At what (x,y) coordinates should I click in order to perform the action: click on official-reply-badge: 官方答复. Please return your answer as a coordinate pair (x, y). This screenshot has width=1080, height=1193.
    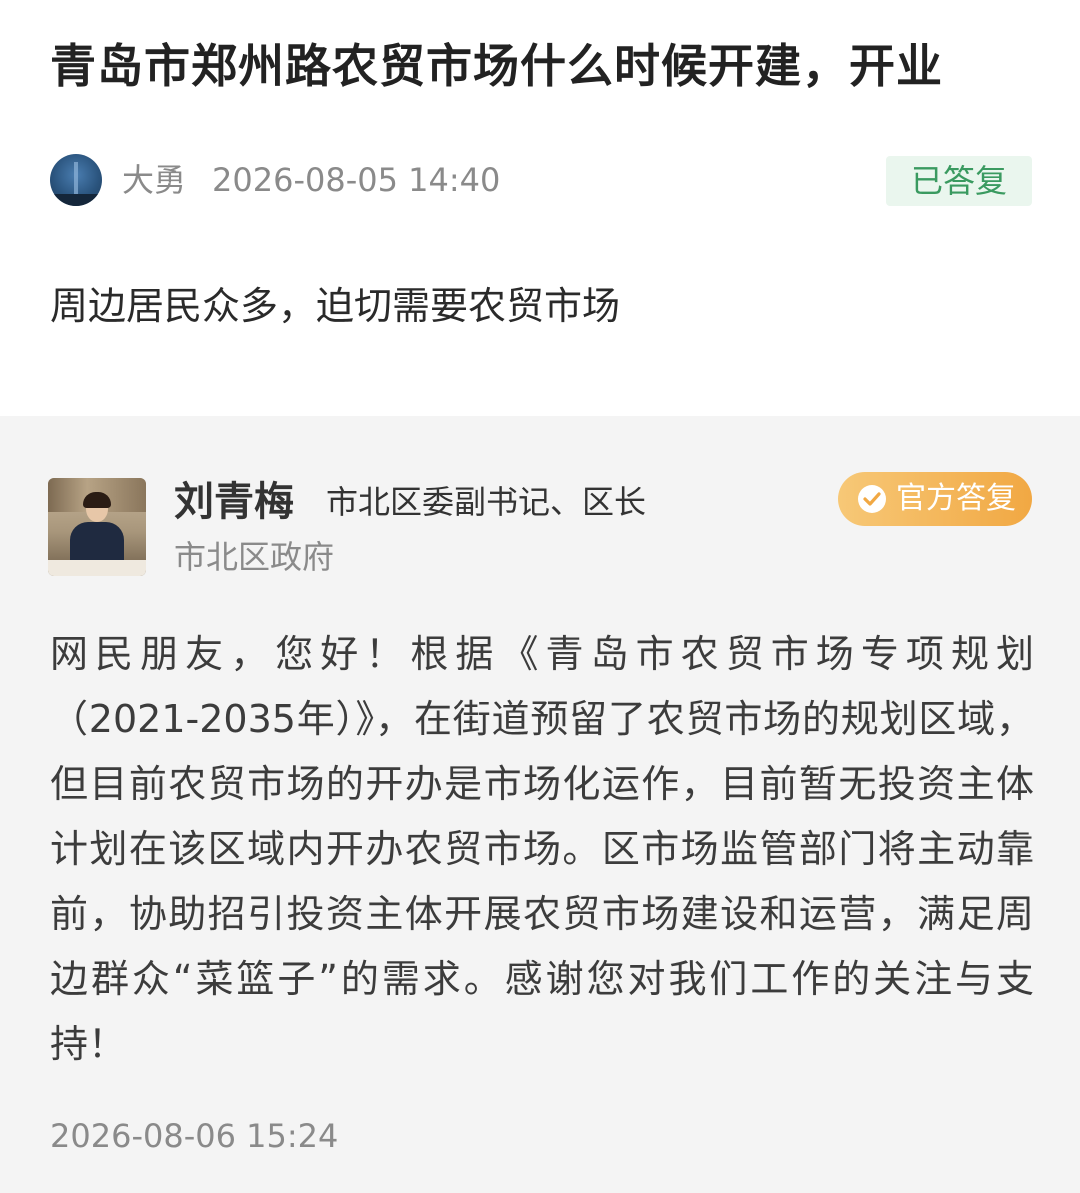
    Looking at the image, I should click on (935, 499).